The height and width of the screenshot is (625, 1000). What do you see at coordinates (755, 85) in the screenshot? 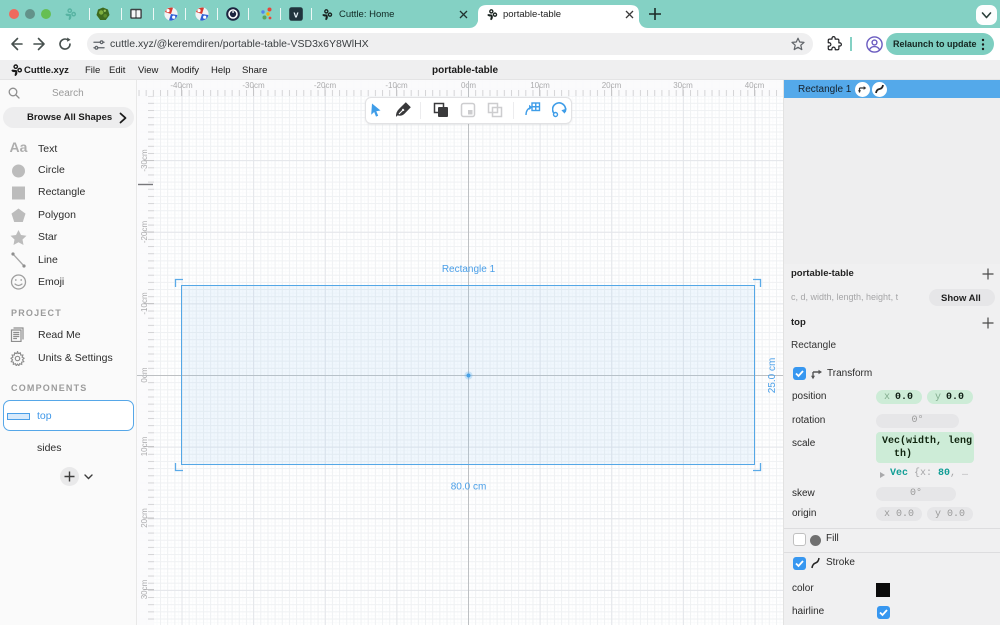
I see `svg-text: 40cm` at bounding box center [755, 85].